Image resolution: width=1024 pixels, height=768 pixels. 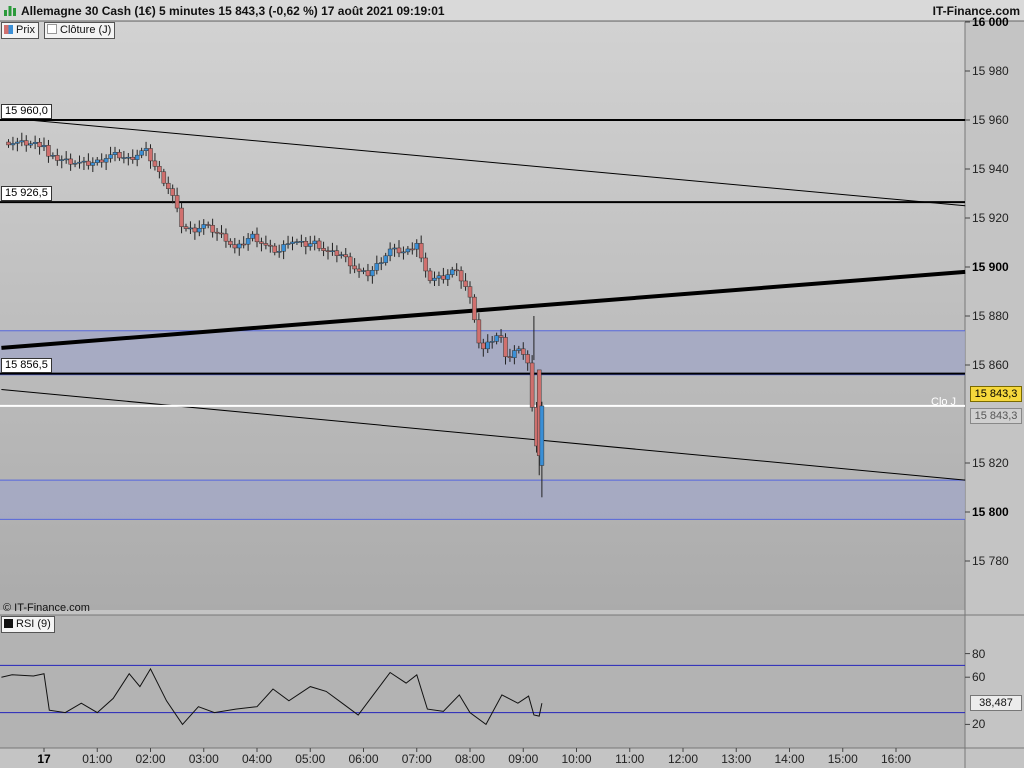 I want to click on y-tick-label: 15 940, so click(x=990, y=169).